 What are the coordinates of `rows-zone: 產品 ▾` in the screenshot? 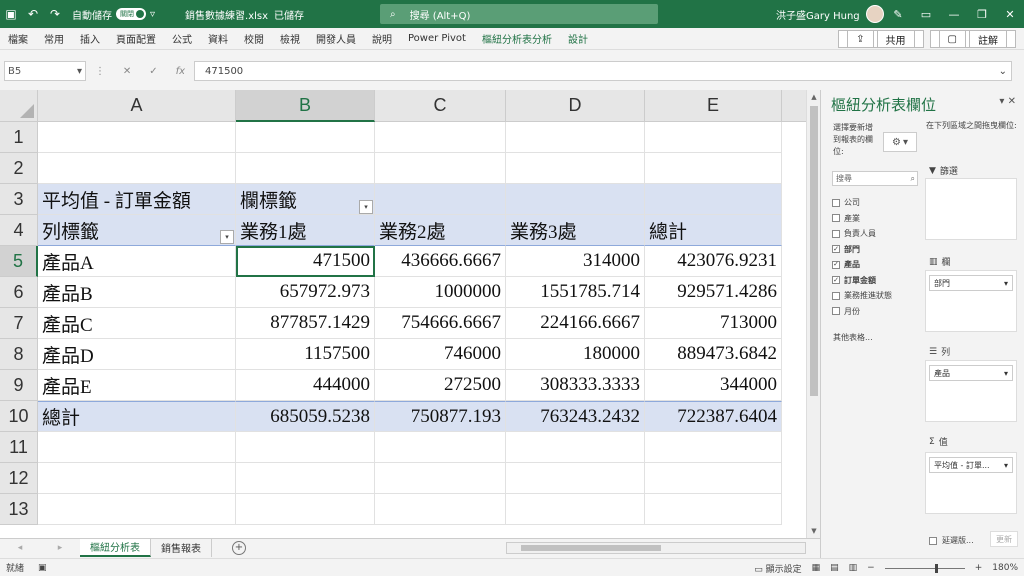 It's located at (971, 391).